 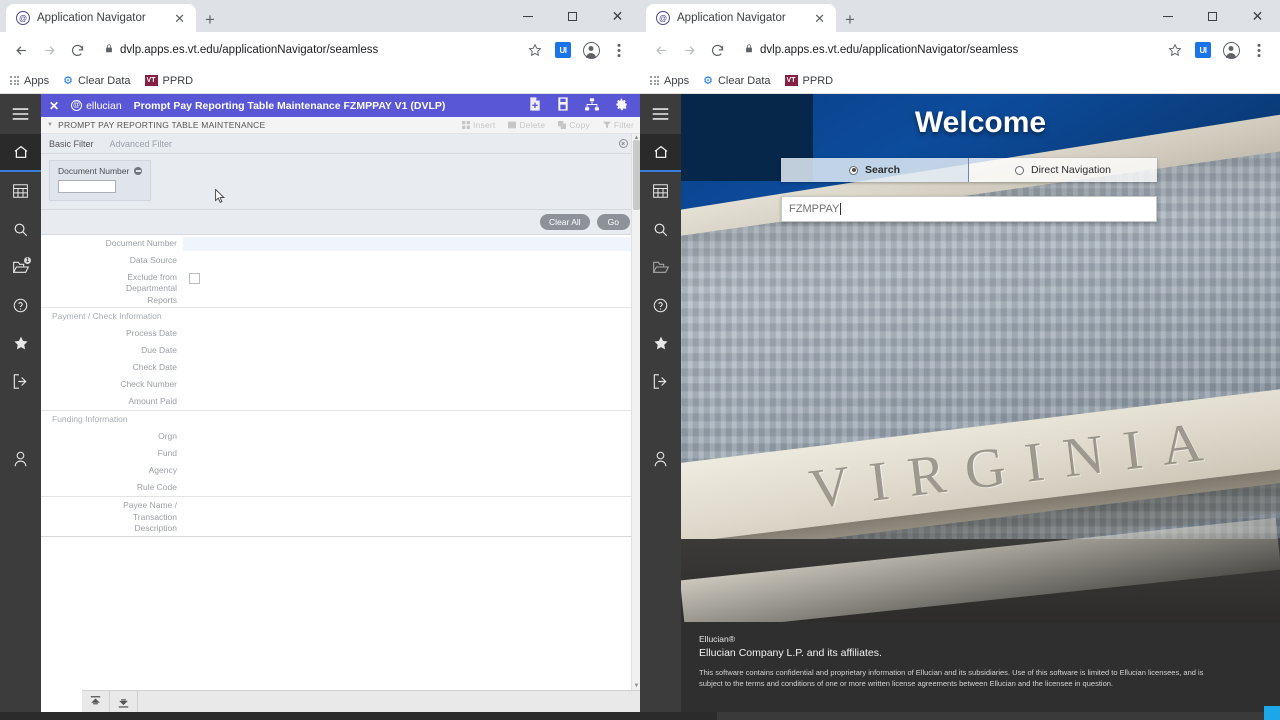 What do you see at coordinates (574, 125) in the screenshot?
I see `copy-action: Copy` at bounding box center [574, 125].